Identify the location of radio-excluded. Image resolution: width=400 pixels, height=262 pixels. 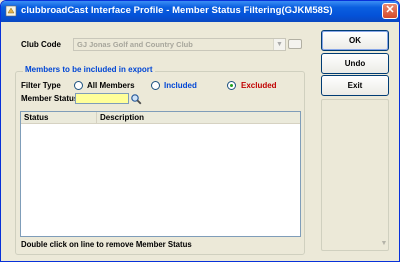
(231, 85).